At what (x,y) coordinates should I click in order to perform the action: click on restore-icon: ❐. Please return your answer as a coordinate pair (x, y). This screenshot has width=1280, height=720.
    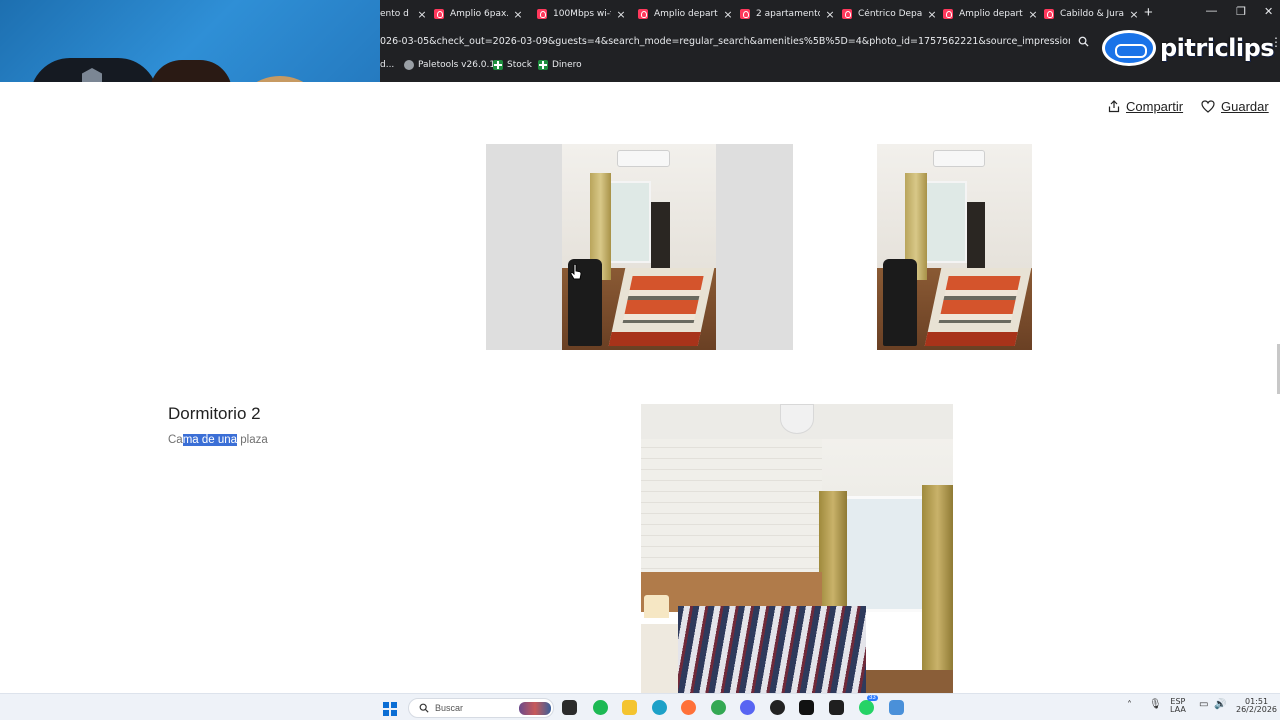
    Looking at the image, I should click on (1241, 11).